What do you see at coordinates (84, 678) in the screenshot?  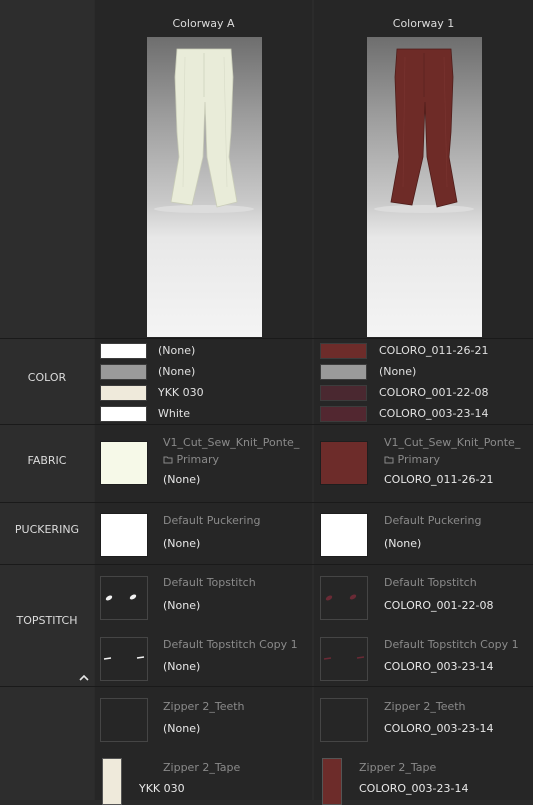 I see `chevron-up-icon` at bounding box center [84, 678].